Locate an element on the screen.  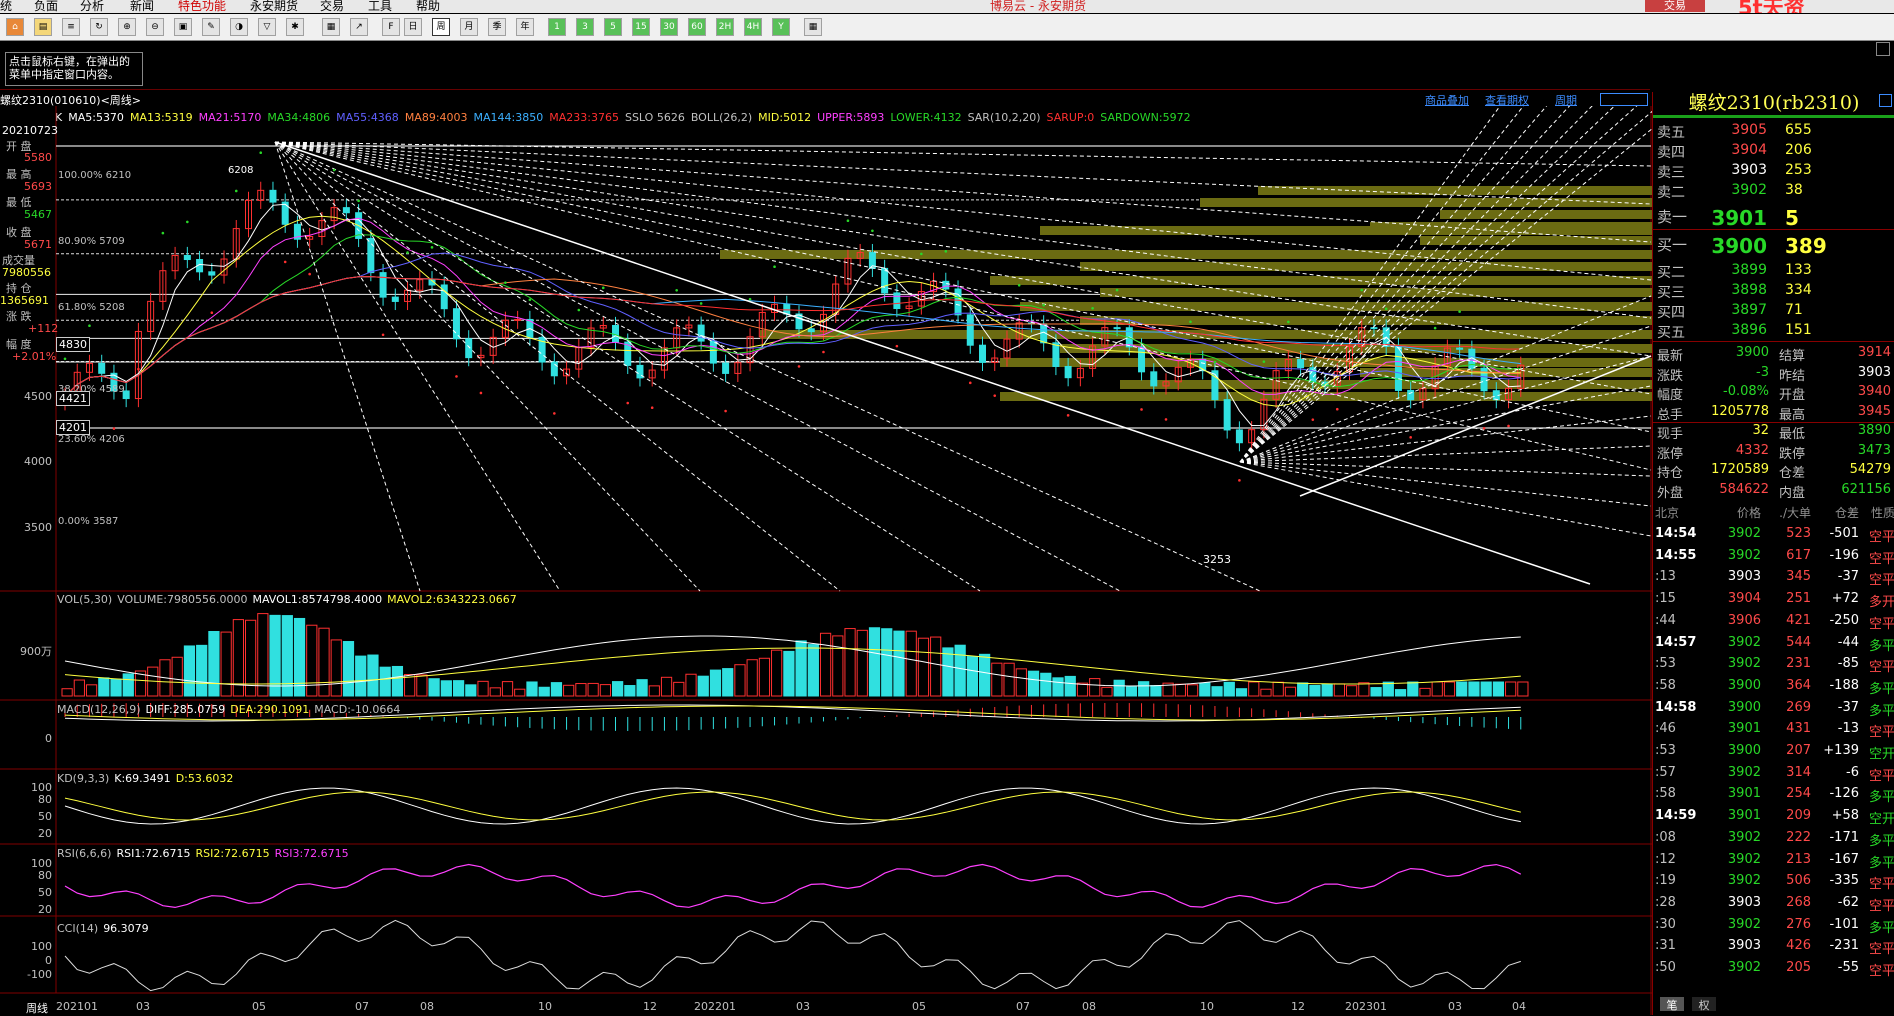
level-label: 卖二 is located at coordinates (1671, 193).